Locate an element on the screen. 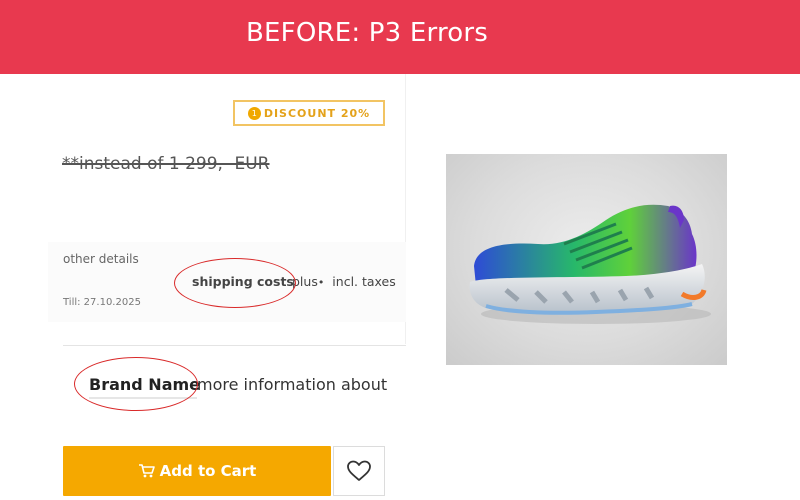  wishlist-button is located at coordinates (359, 471).